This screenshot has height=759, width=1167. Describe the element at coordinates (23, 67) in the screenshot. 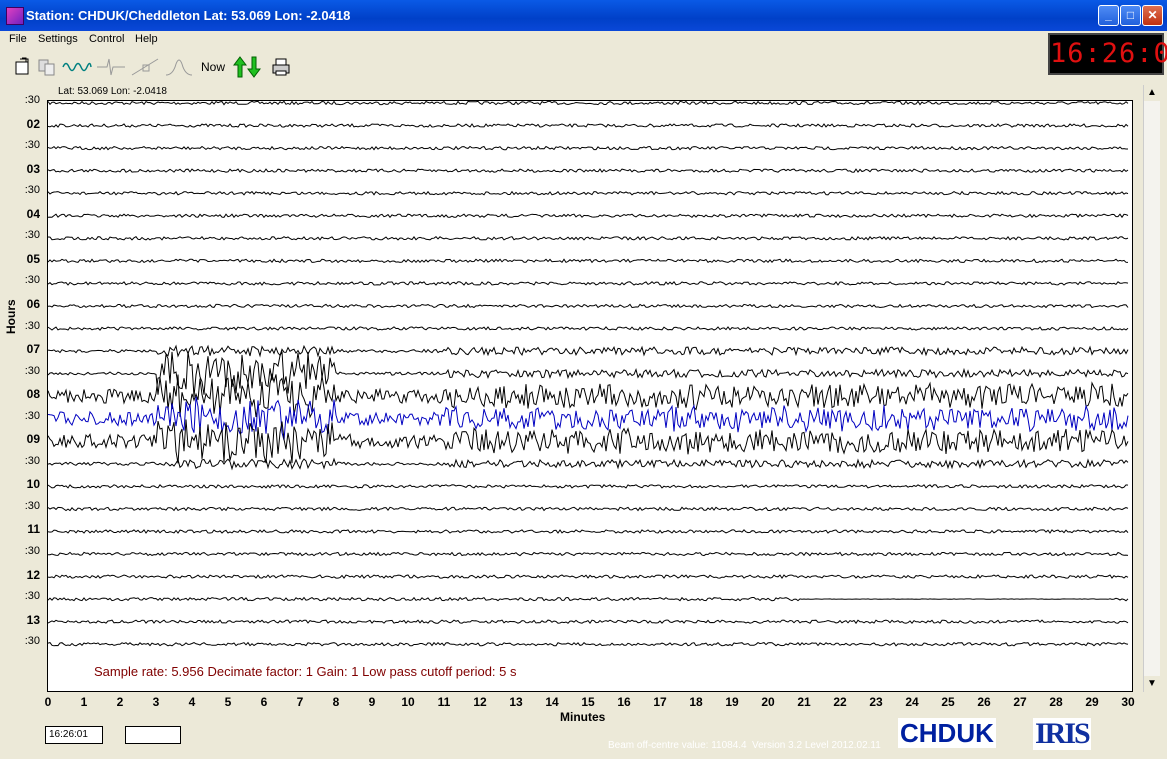

I see `open-file-icon` at that location.